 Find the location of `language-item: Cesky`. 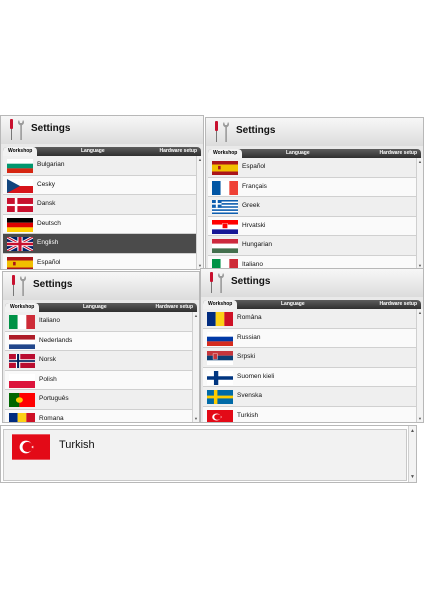

language-item: Cesky is located at coordinates (100, 185).